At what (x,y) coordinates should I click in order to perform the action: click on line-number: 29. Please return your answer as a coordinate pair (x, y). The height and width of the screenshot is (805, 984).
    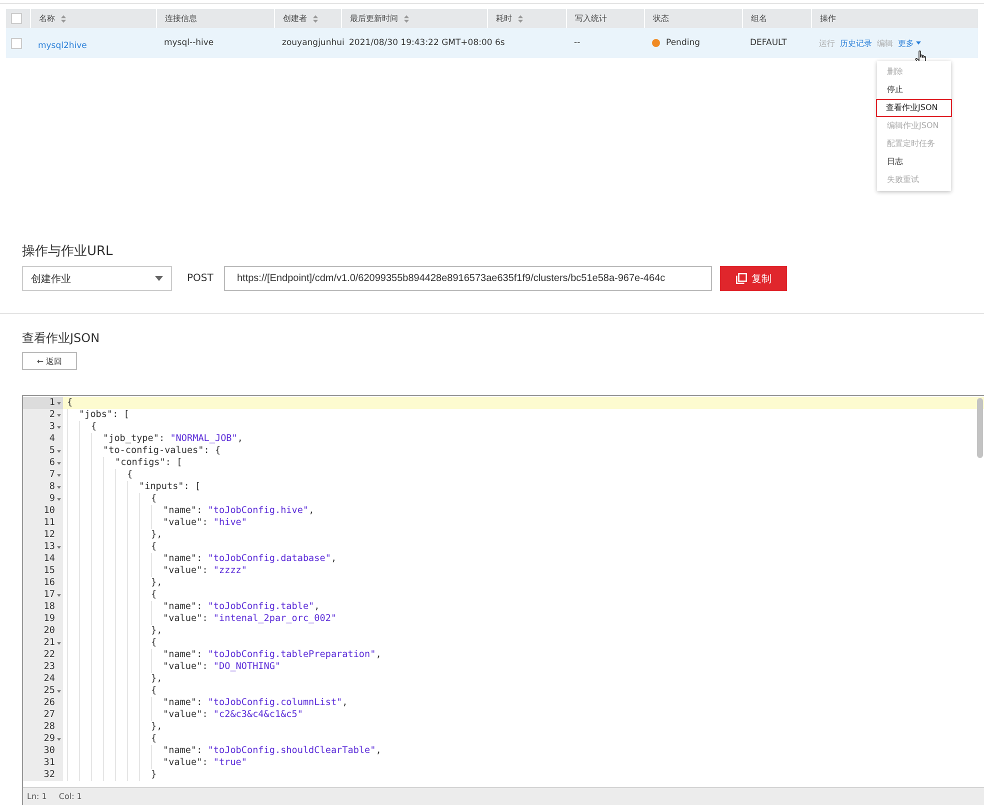
    Looking at the image, I should click on (49, 739).